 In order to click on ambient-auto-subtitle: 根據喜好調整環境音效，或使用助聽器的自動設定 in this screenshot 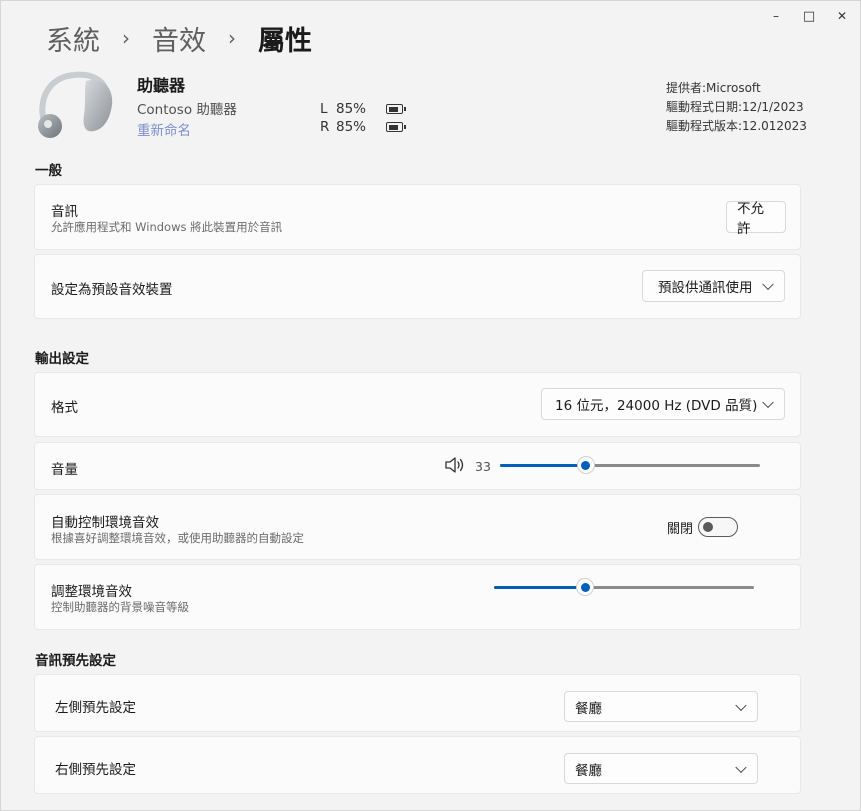, I will do `click(177, 538)`.